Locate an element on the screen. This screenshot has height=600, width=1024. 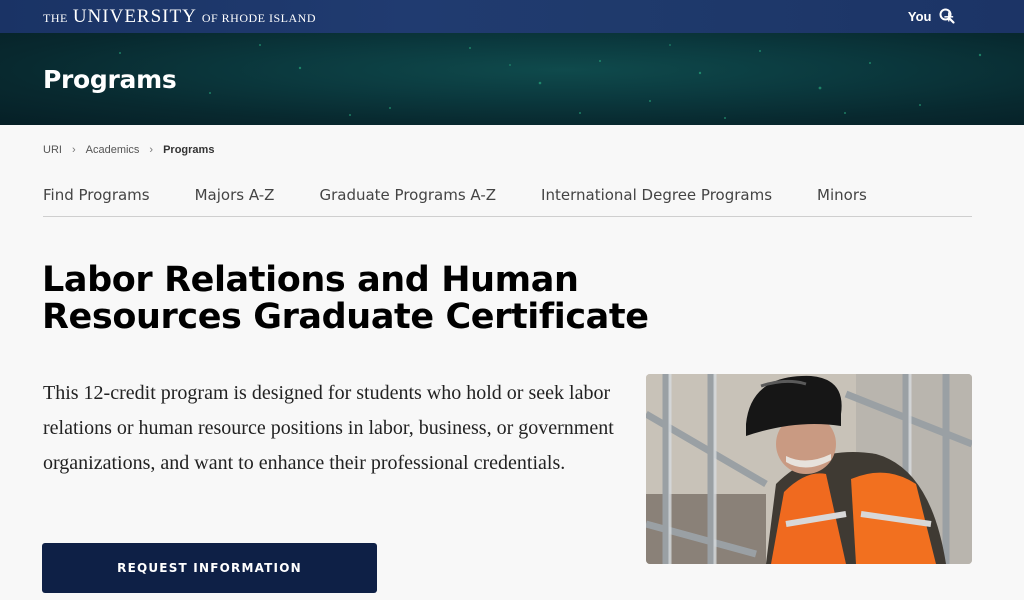
search-icon is located at coordinates (947, 16).